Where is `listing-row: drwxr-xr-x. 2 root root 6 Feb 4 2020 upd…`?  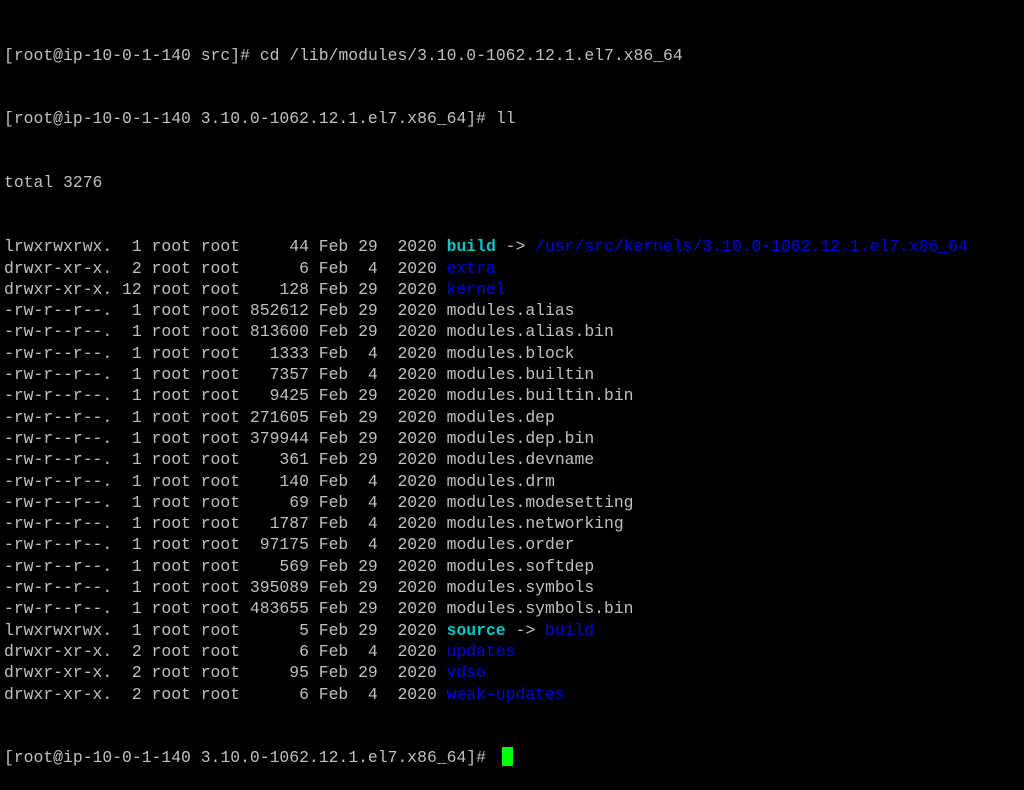 listing-row: drwxr-xr-x. 2 root root 6 Feb 4 2020 upd… is located at coordinates (512, 651).